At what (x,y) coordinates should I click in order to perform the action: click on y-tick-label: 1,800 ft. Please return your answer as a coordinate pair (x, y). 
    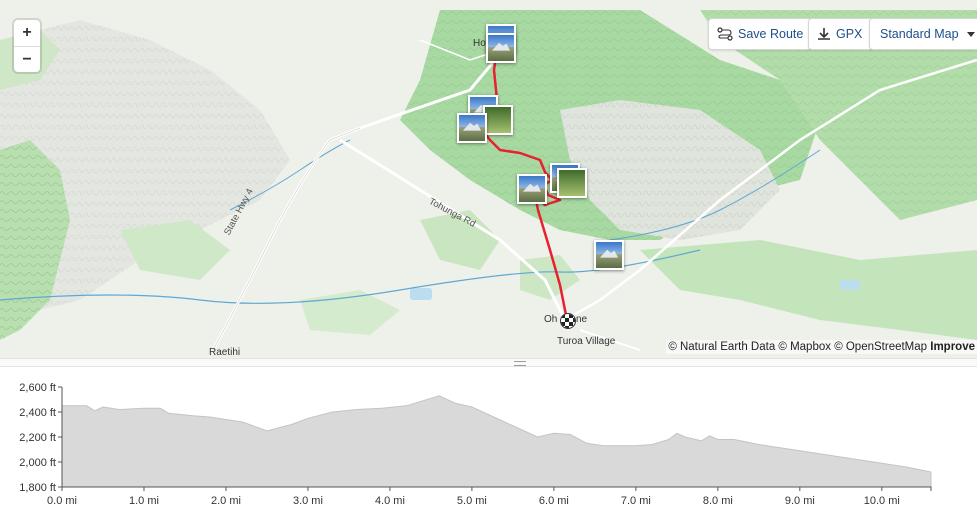
    Looking at the image, I should click on (37, 488).